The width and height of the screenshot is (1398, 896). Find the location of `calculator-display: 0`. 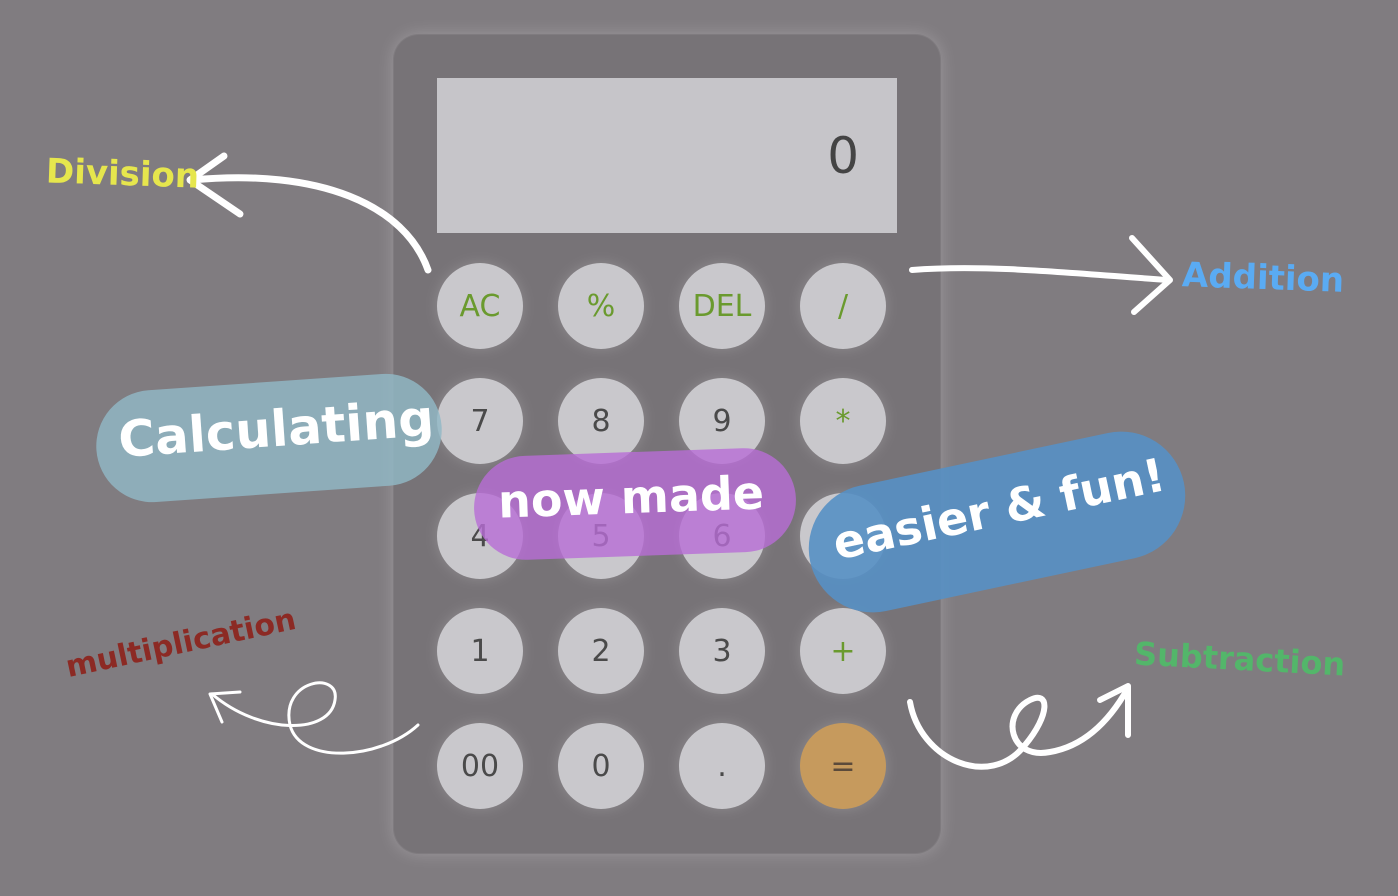

calculator-display: 0 is located at coordinates (667, 155).